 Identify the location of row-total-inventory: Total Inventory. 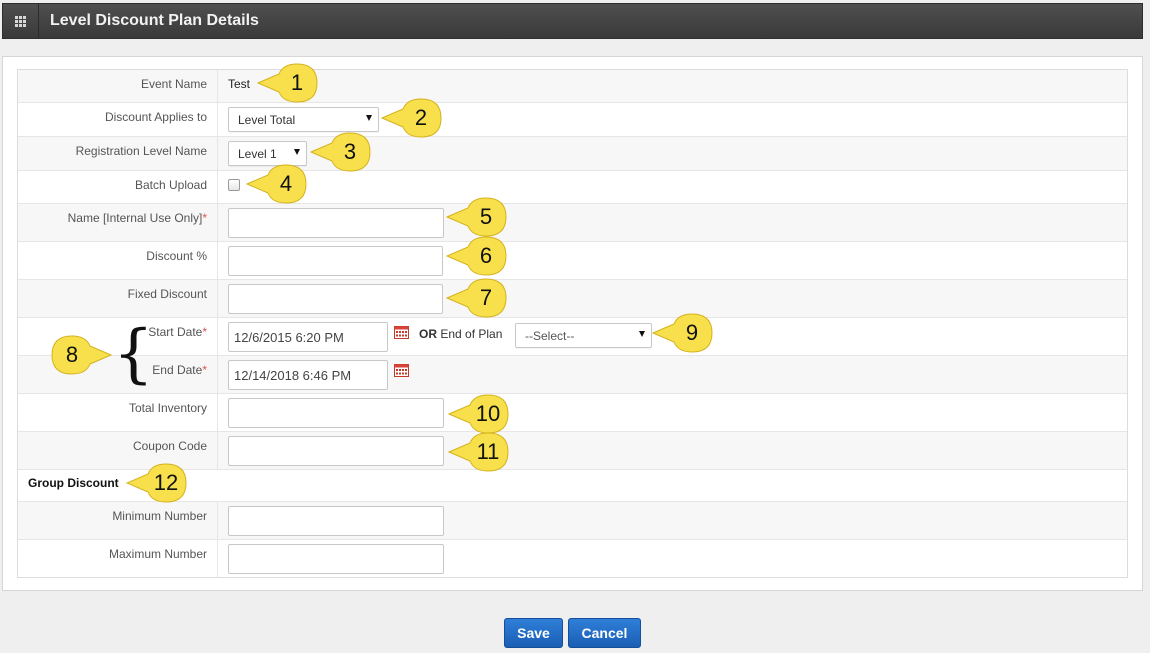
(572, 413).